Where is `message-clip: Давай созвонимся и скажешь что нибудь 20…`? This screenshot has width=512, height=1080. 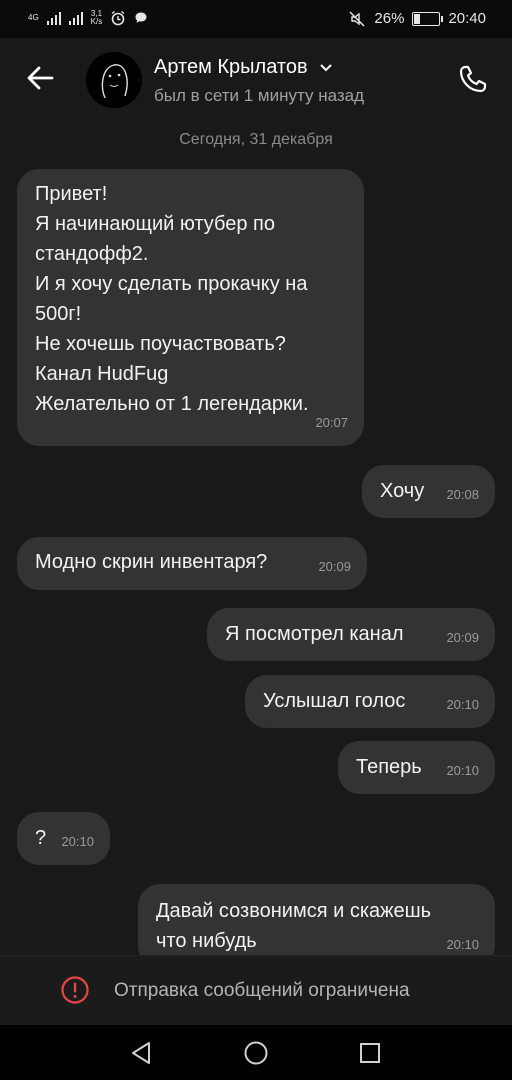
message-clip: Давай созвонимся и скажешь что нибудь 20… is located at coordinates (256, 919).